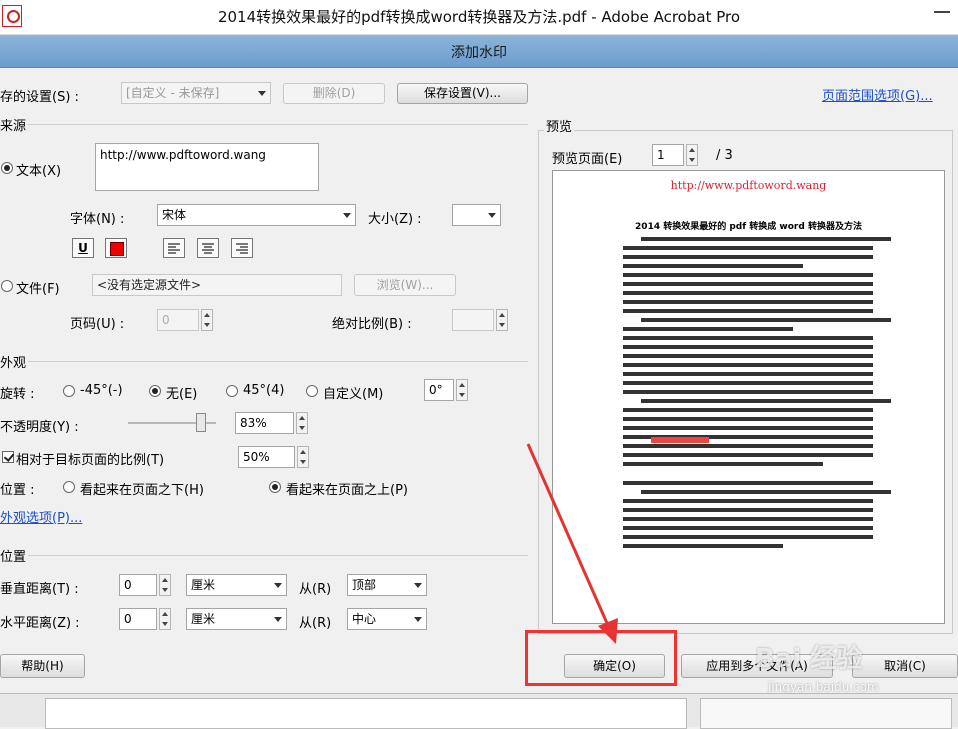 The image size is (958, 729). I want to click on page-number-input: 0, so click(178, 320).